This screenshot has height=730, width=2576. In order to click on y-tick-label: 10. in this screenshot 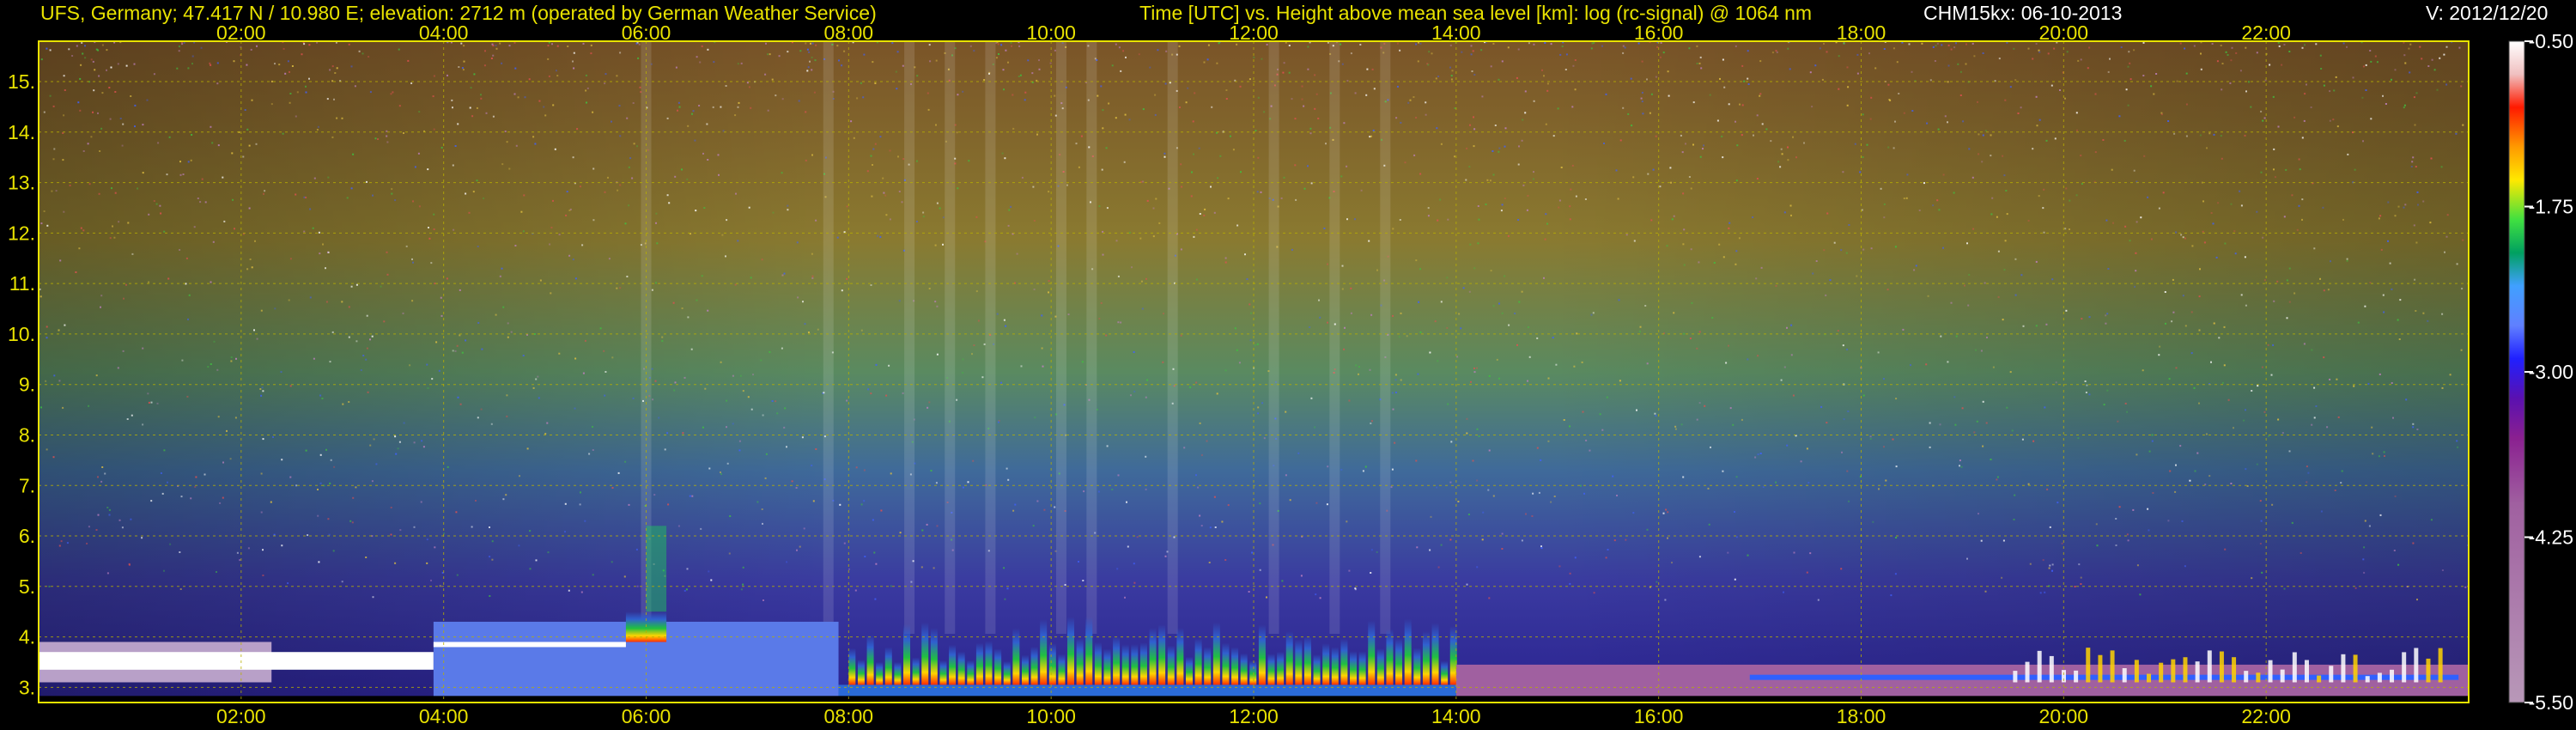, I will do `click(21, 334)`.